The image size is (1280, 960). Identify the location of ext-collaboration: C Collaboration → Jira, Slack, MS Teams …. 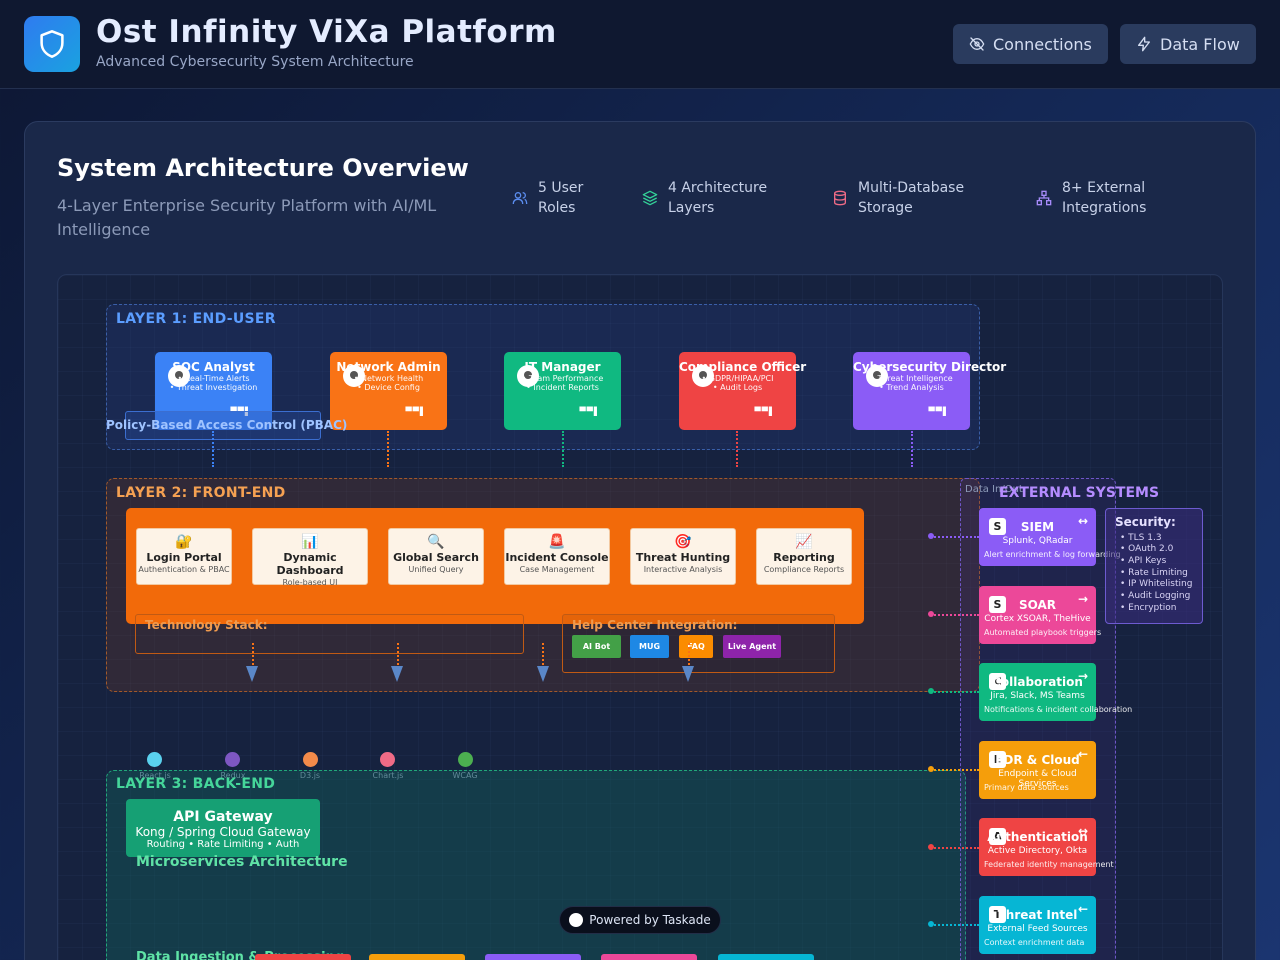
(1055, 692).